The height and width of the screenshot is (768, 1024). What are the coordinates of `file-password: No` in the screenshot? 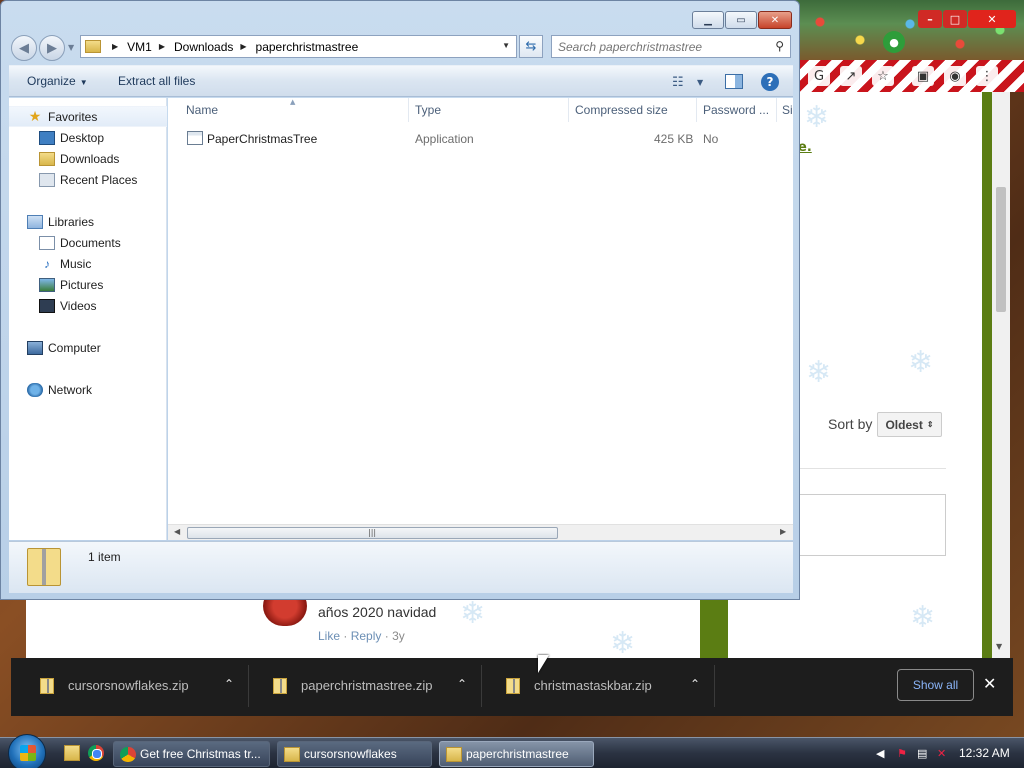 It's located at (711, 139).